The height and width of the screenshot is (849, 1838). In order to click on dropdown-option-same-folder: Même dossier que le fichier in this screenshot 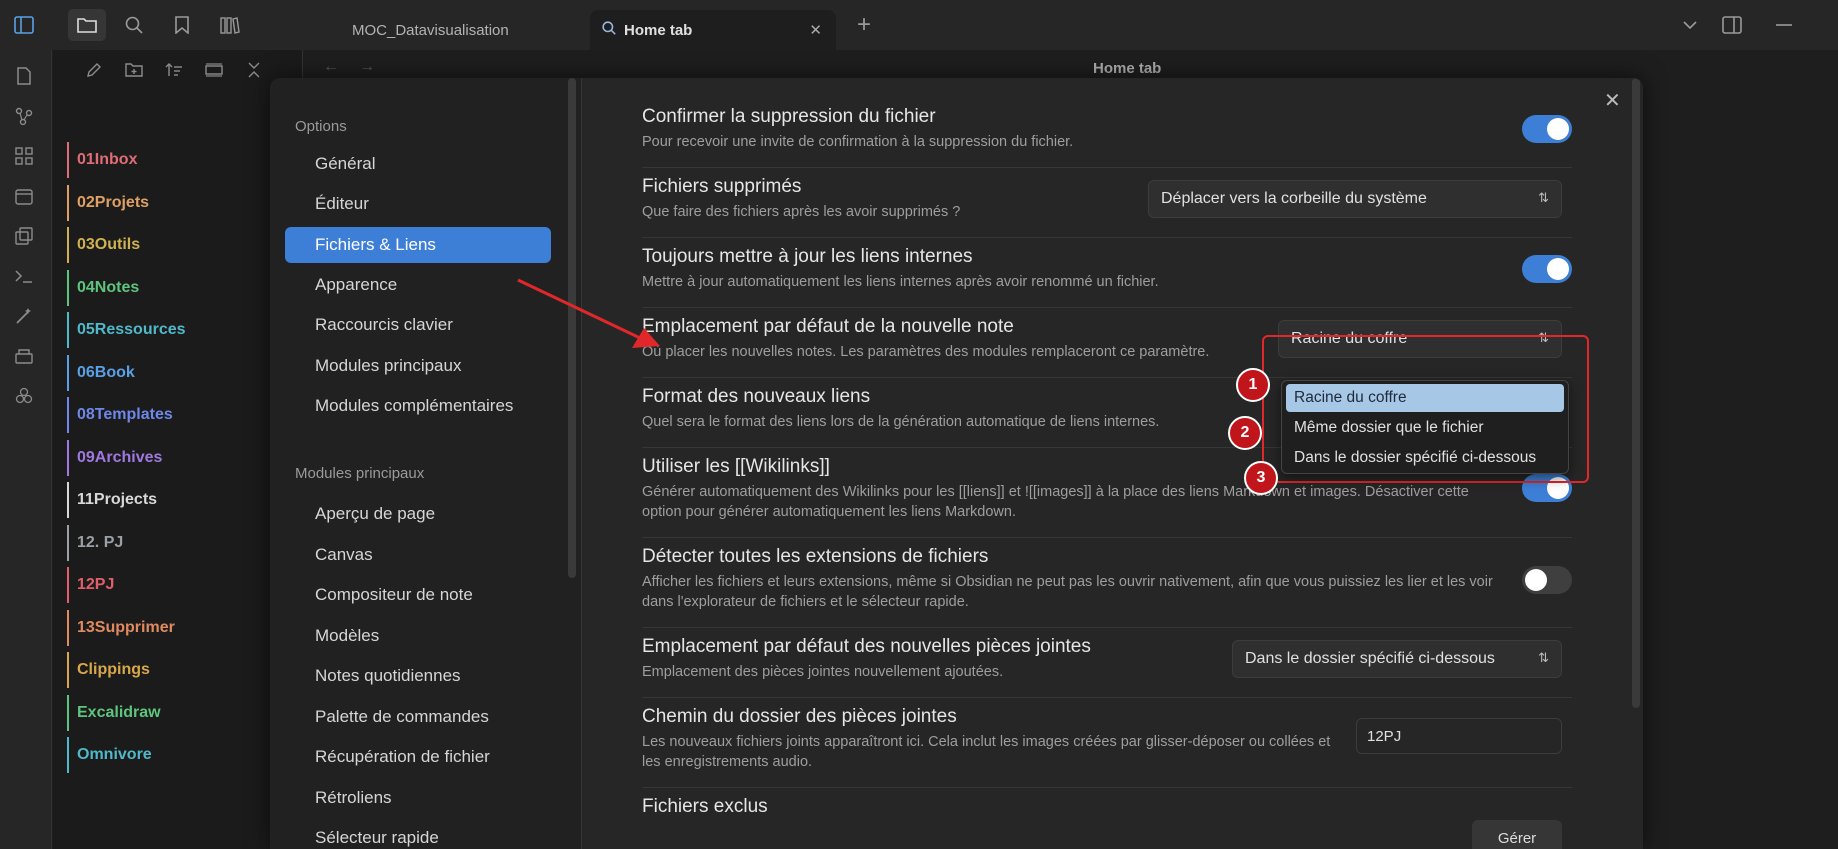, I will do `click(1425, 428)`.